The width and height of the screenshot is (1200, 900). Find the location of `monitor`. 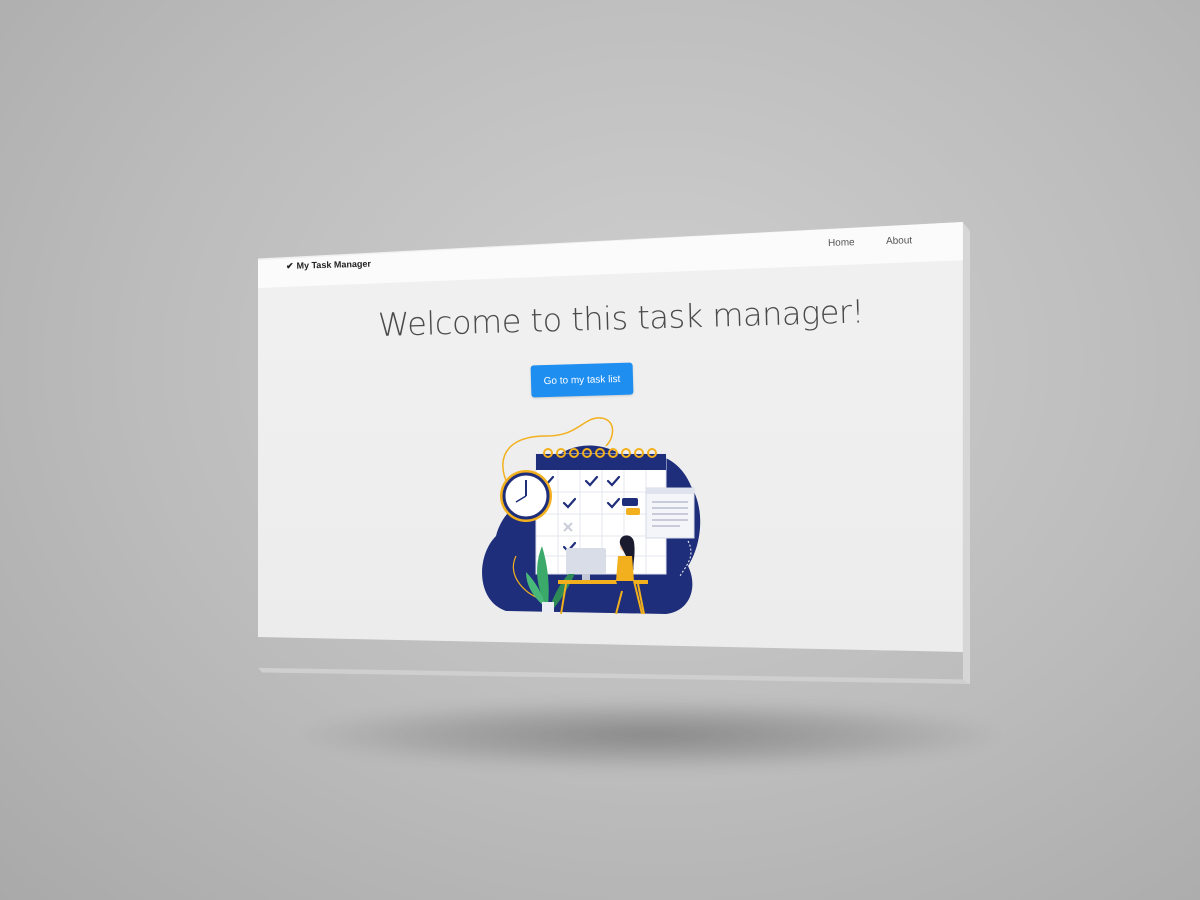

monitor is located at coordinates (586, 561).